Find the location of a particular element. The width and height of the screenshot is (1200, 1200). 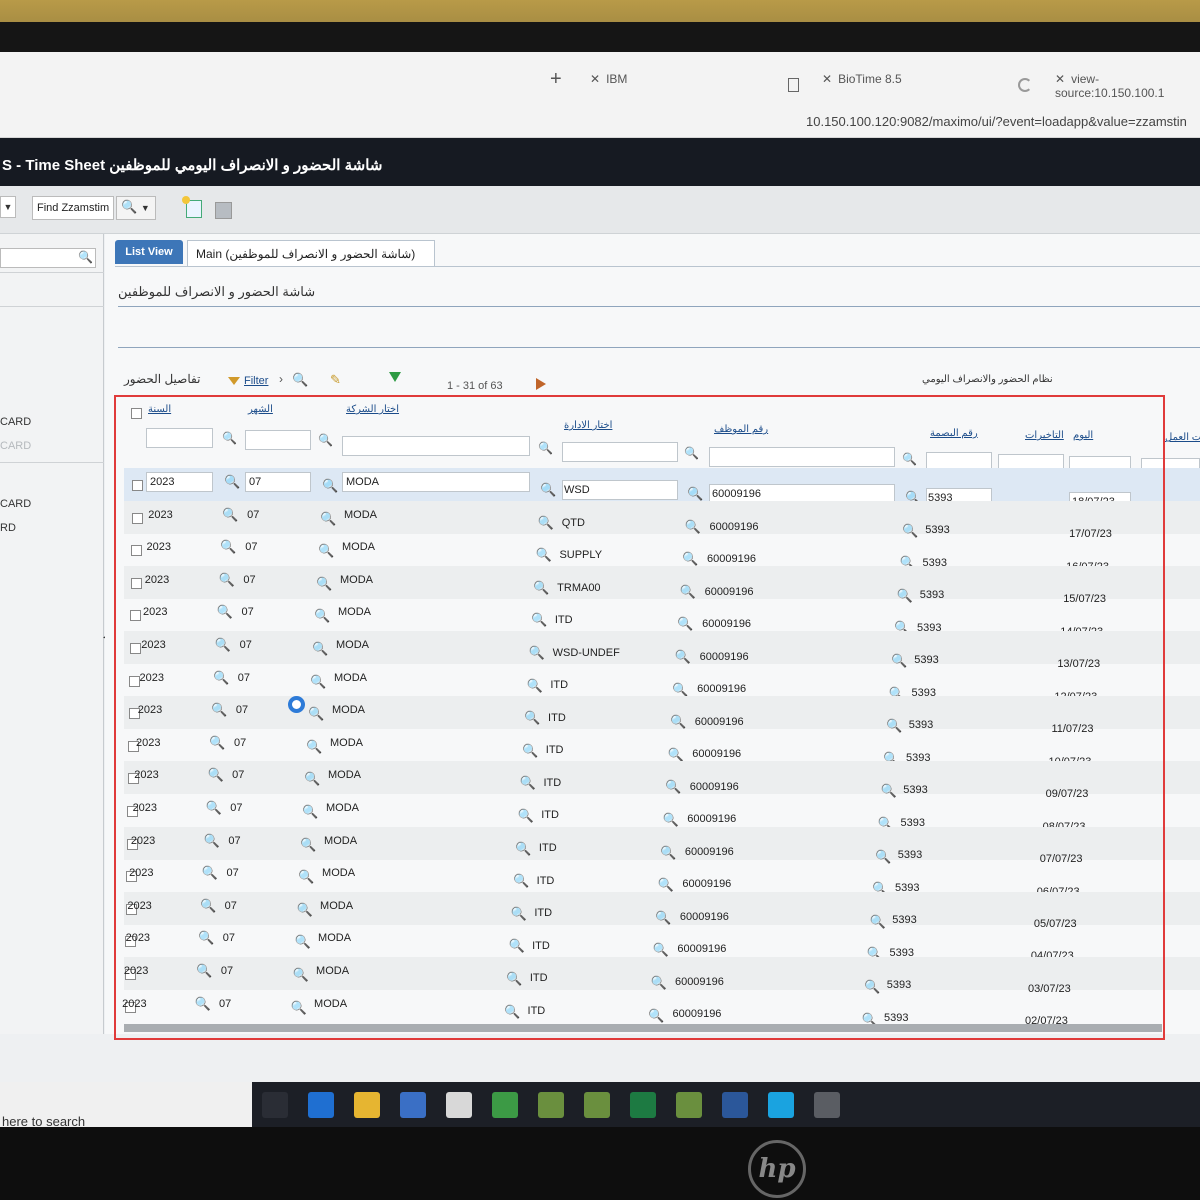

department-filter-input is located at coordinates (620, 452).